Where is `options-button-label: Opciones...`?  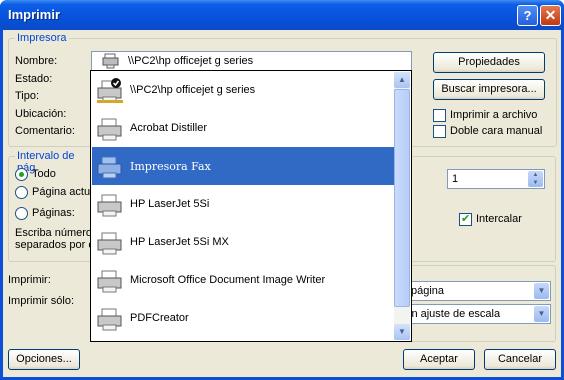
options-button-label: Opciones... is located at coordinates (44, 359).